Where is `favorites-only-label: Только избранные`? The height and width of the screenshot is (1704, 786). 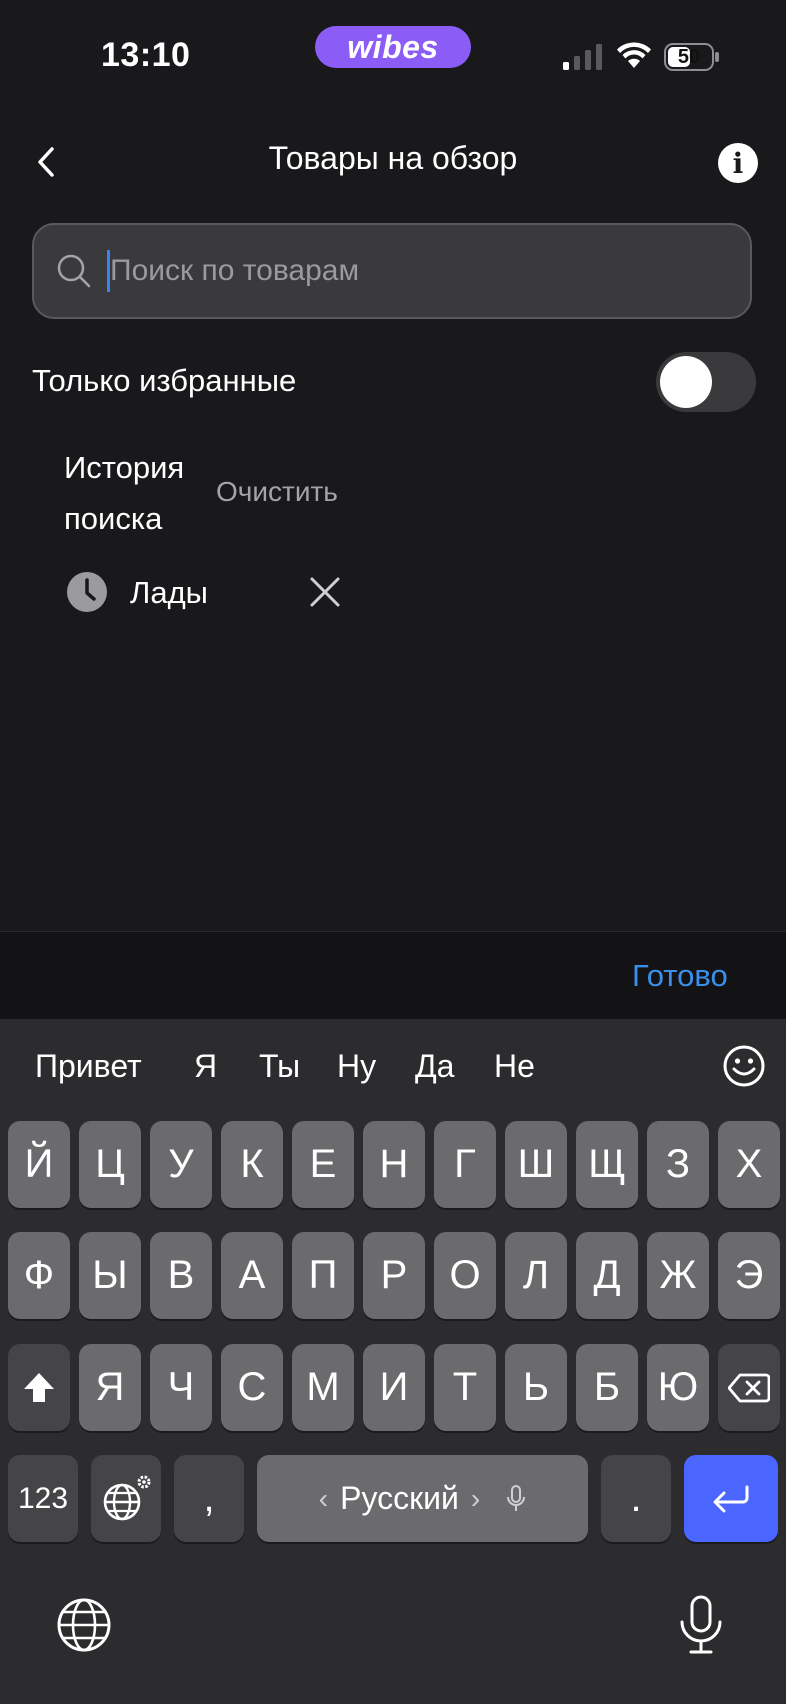 favorites-only-label: Только избранные is located at coordinates (164, 380).